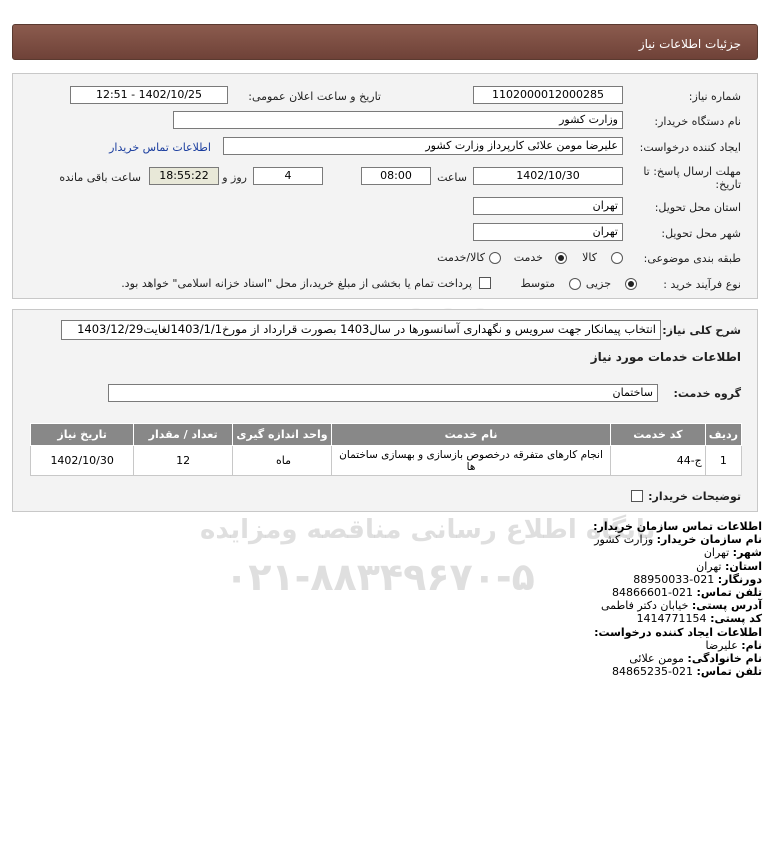 The width and height of the screenshot is (770, 845). I want to click on postal-label: کد پستی:, so click(736, 619).